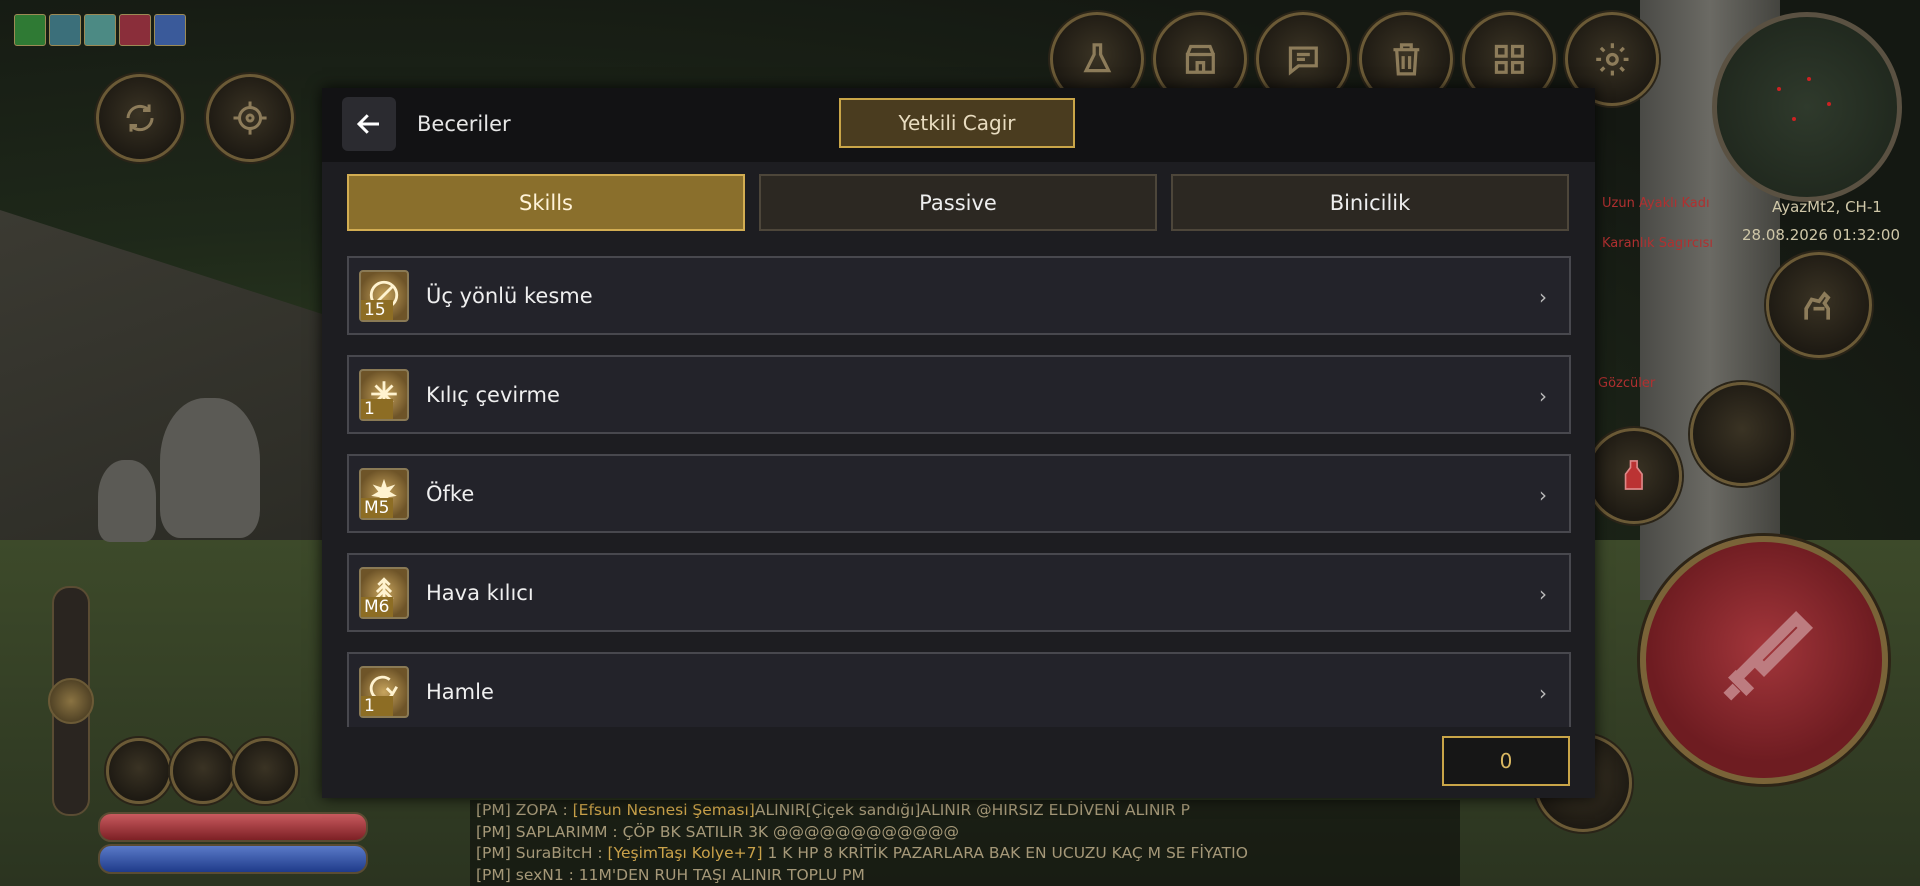 The height and width of the screenshot is (886, 1920). I want to click on hp-bar, so click(233, 827).